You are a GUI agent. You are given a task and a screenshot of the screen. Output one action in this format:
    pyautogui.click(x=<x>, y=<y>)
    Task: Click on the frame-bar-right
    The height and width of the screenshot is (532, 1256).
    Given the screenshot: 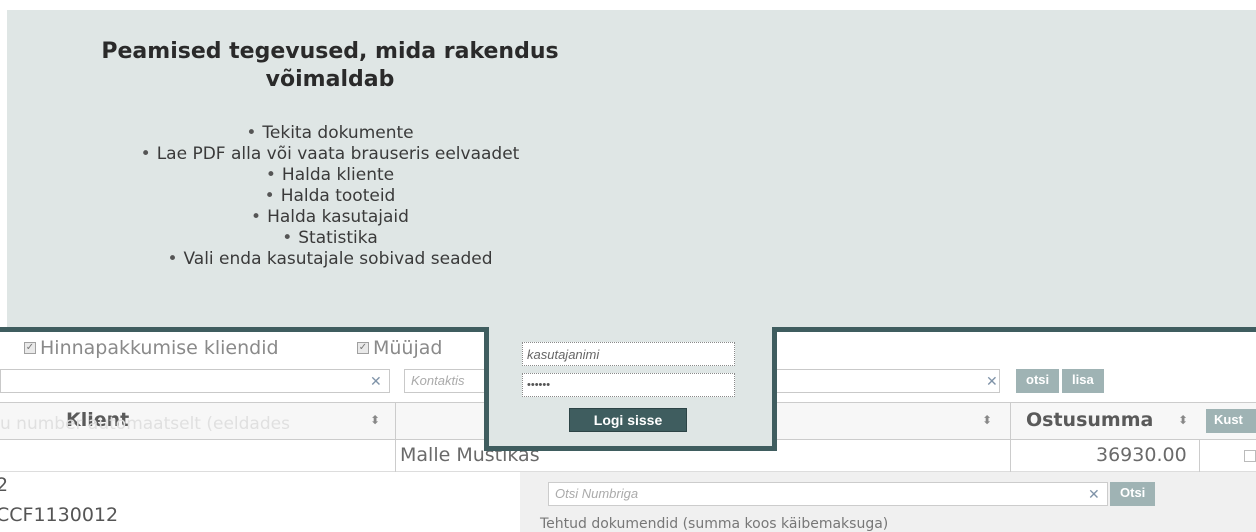 What is the action you would take?
    pyautogui.click(x=1014, y=329)
    